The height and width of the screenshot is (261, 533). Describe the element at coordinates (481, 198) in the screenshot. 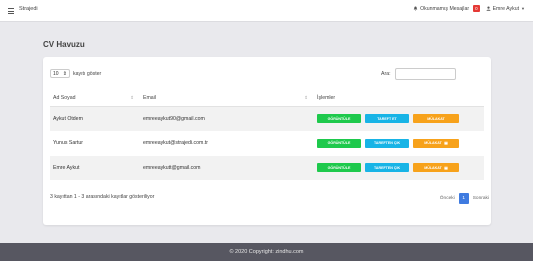

I see `pagination-next: Sonraki` at that location.